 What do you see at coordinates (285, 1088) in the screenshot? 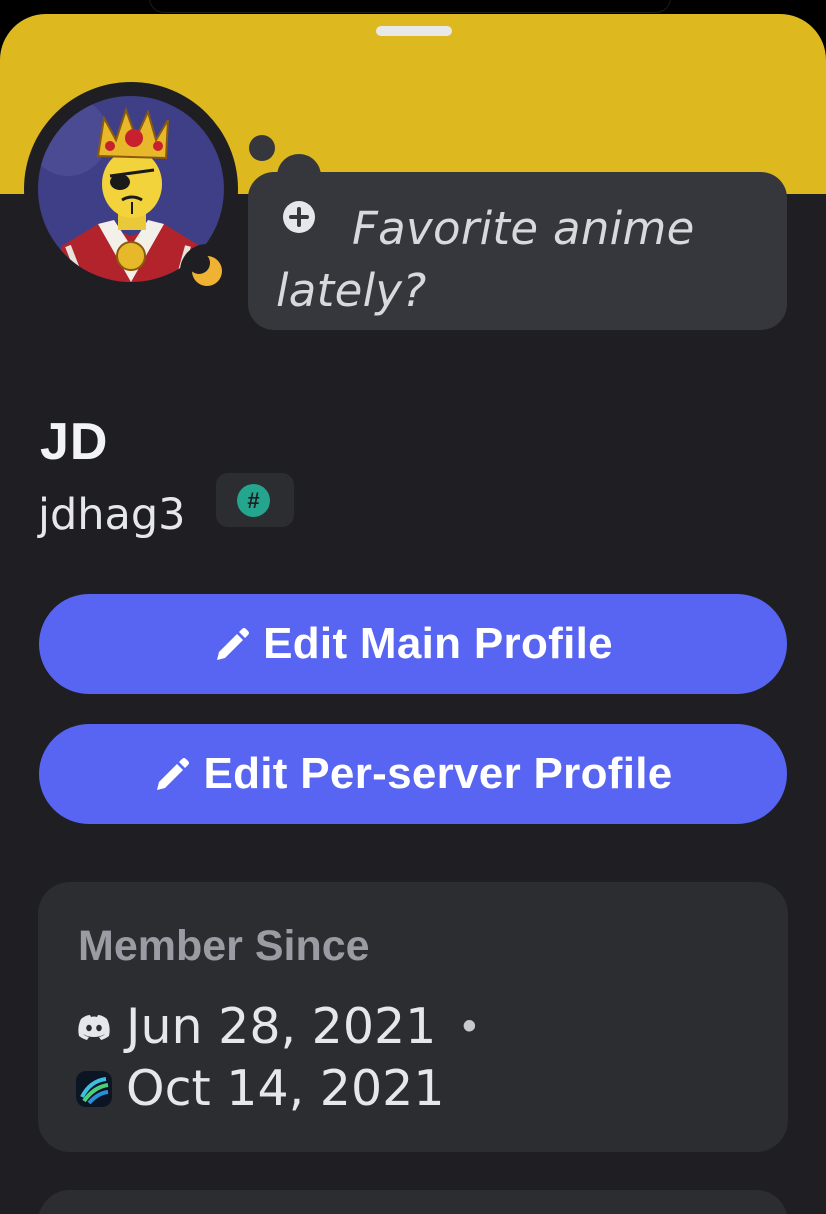
I see `server-join-date: Oct 14, 2021` at bounding box center [285, 1088].